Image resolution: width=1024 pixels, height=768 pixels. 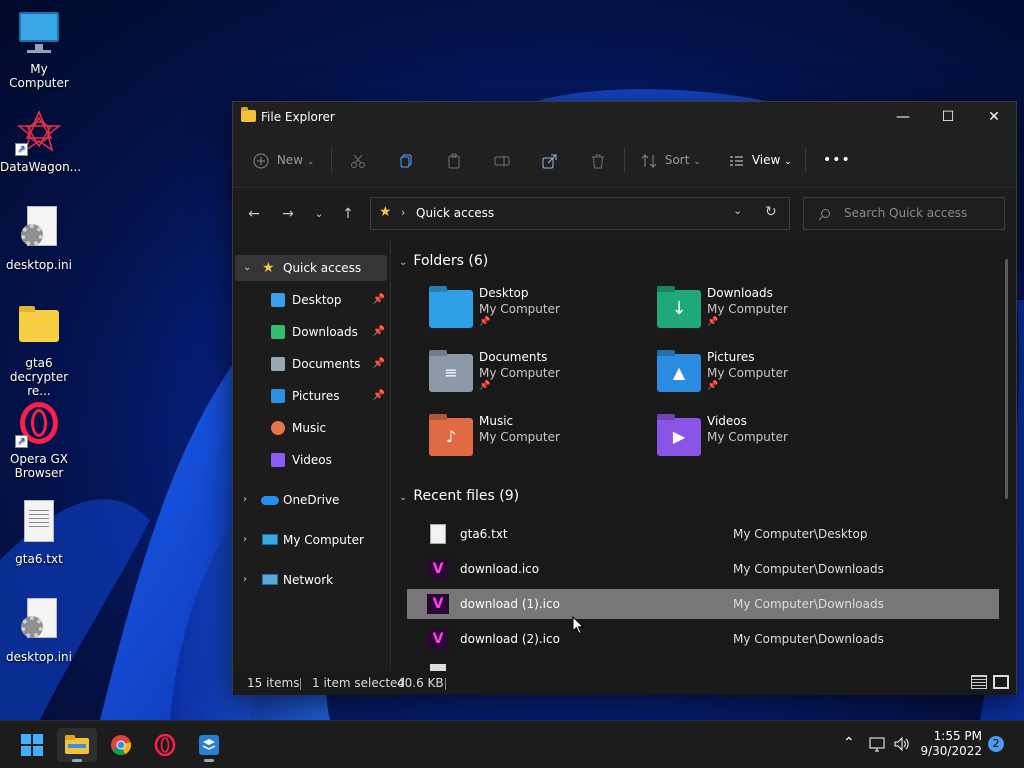 I want to click on desktop-icon-my-computer: My Computer, so click(x=39, y=50).